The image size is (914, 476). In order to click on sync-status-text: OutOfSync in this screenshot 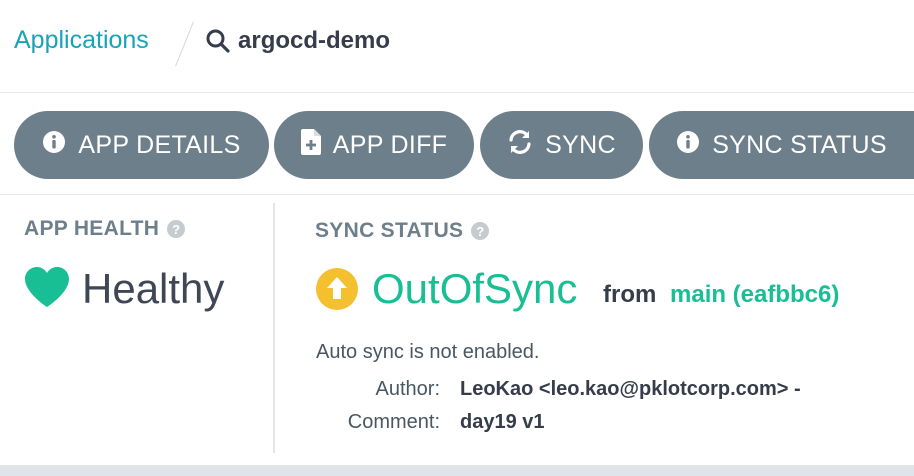, I will do `click(475, 288)`.